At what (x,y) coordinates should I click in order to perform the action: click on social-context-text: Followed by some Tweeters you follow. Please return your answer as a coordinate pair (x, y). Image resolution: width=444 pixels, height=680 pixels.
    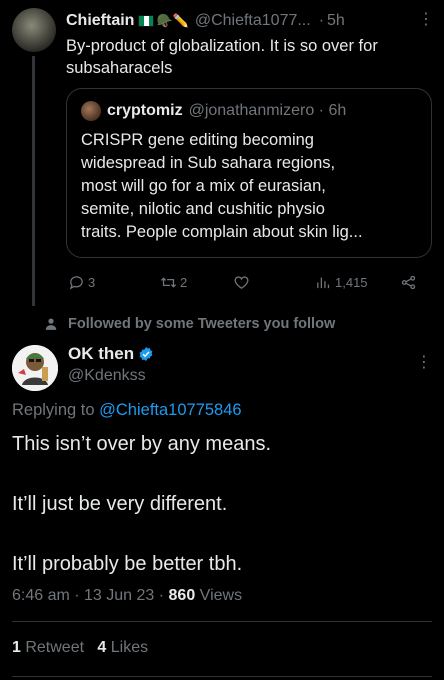
    Looking at the image, I should click on (202, 324).